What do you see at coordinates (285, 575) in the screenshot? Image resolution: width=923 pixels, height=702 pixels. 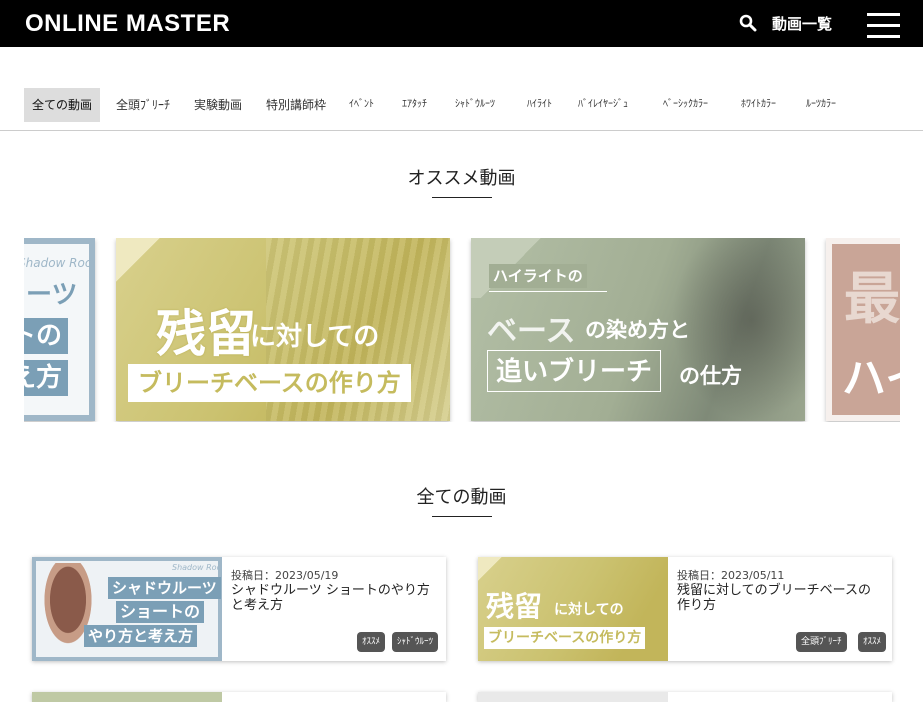 I see `post-date: 投稿日：2023/05/19` at bounding box center [285, 575].